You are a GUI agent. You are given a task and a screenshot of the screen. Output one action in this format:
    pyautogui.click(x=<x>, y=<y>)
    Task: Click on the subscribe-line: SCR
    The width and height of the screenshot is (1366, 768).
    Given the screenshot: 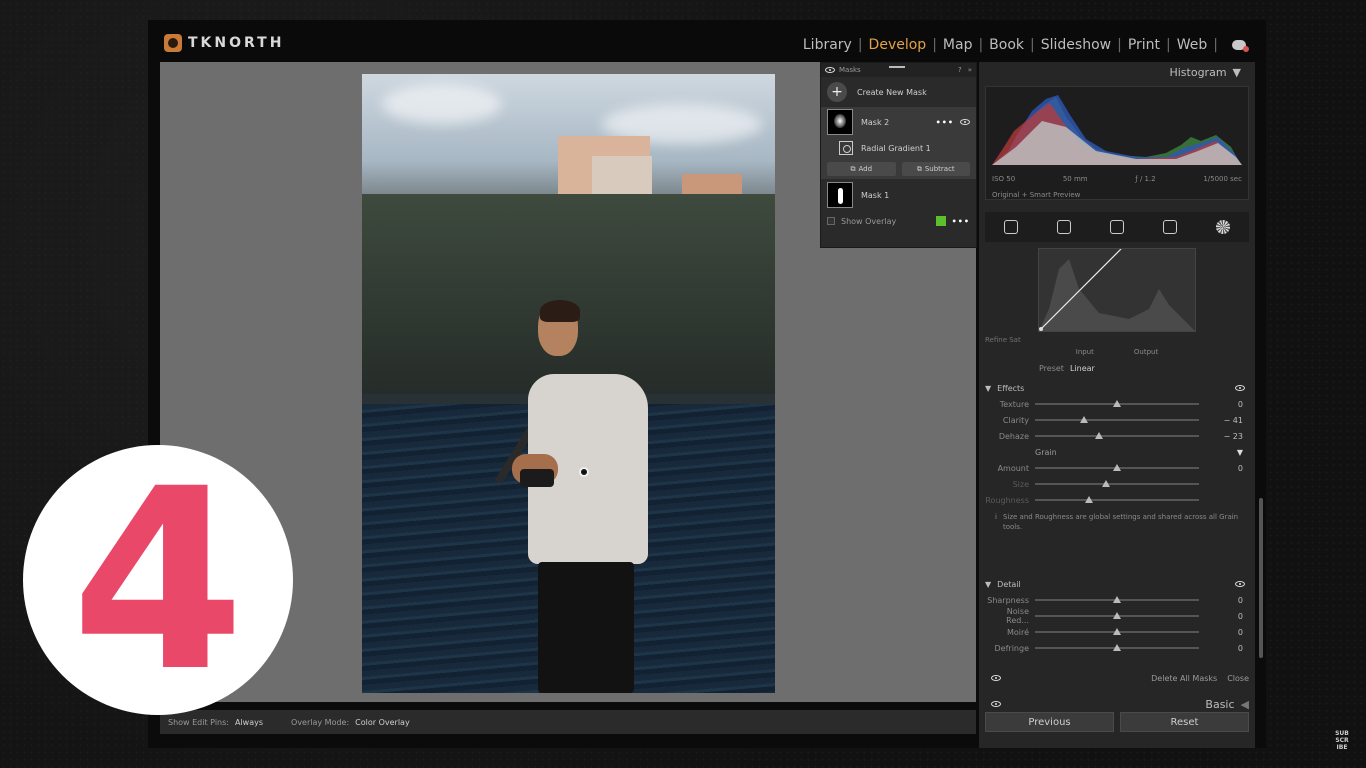 What is the action you would take?
    pyautogui.click(x=1342, y=740)
    